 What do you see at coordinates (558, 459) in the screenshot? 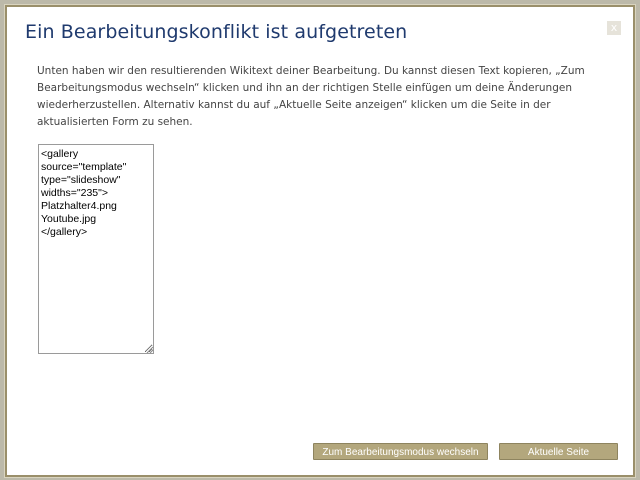
I see `show-page-button: Aktuelle Seite anzeigen` at bounding box center [558, 459].